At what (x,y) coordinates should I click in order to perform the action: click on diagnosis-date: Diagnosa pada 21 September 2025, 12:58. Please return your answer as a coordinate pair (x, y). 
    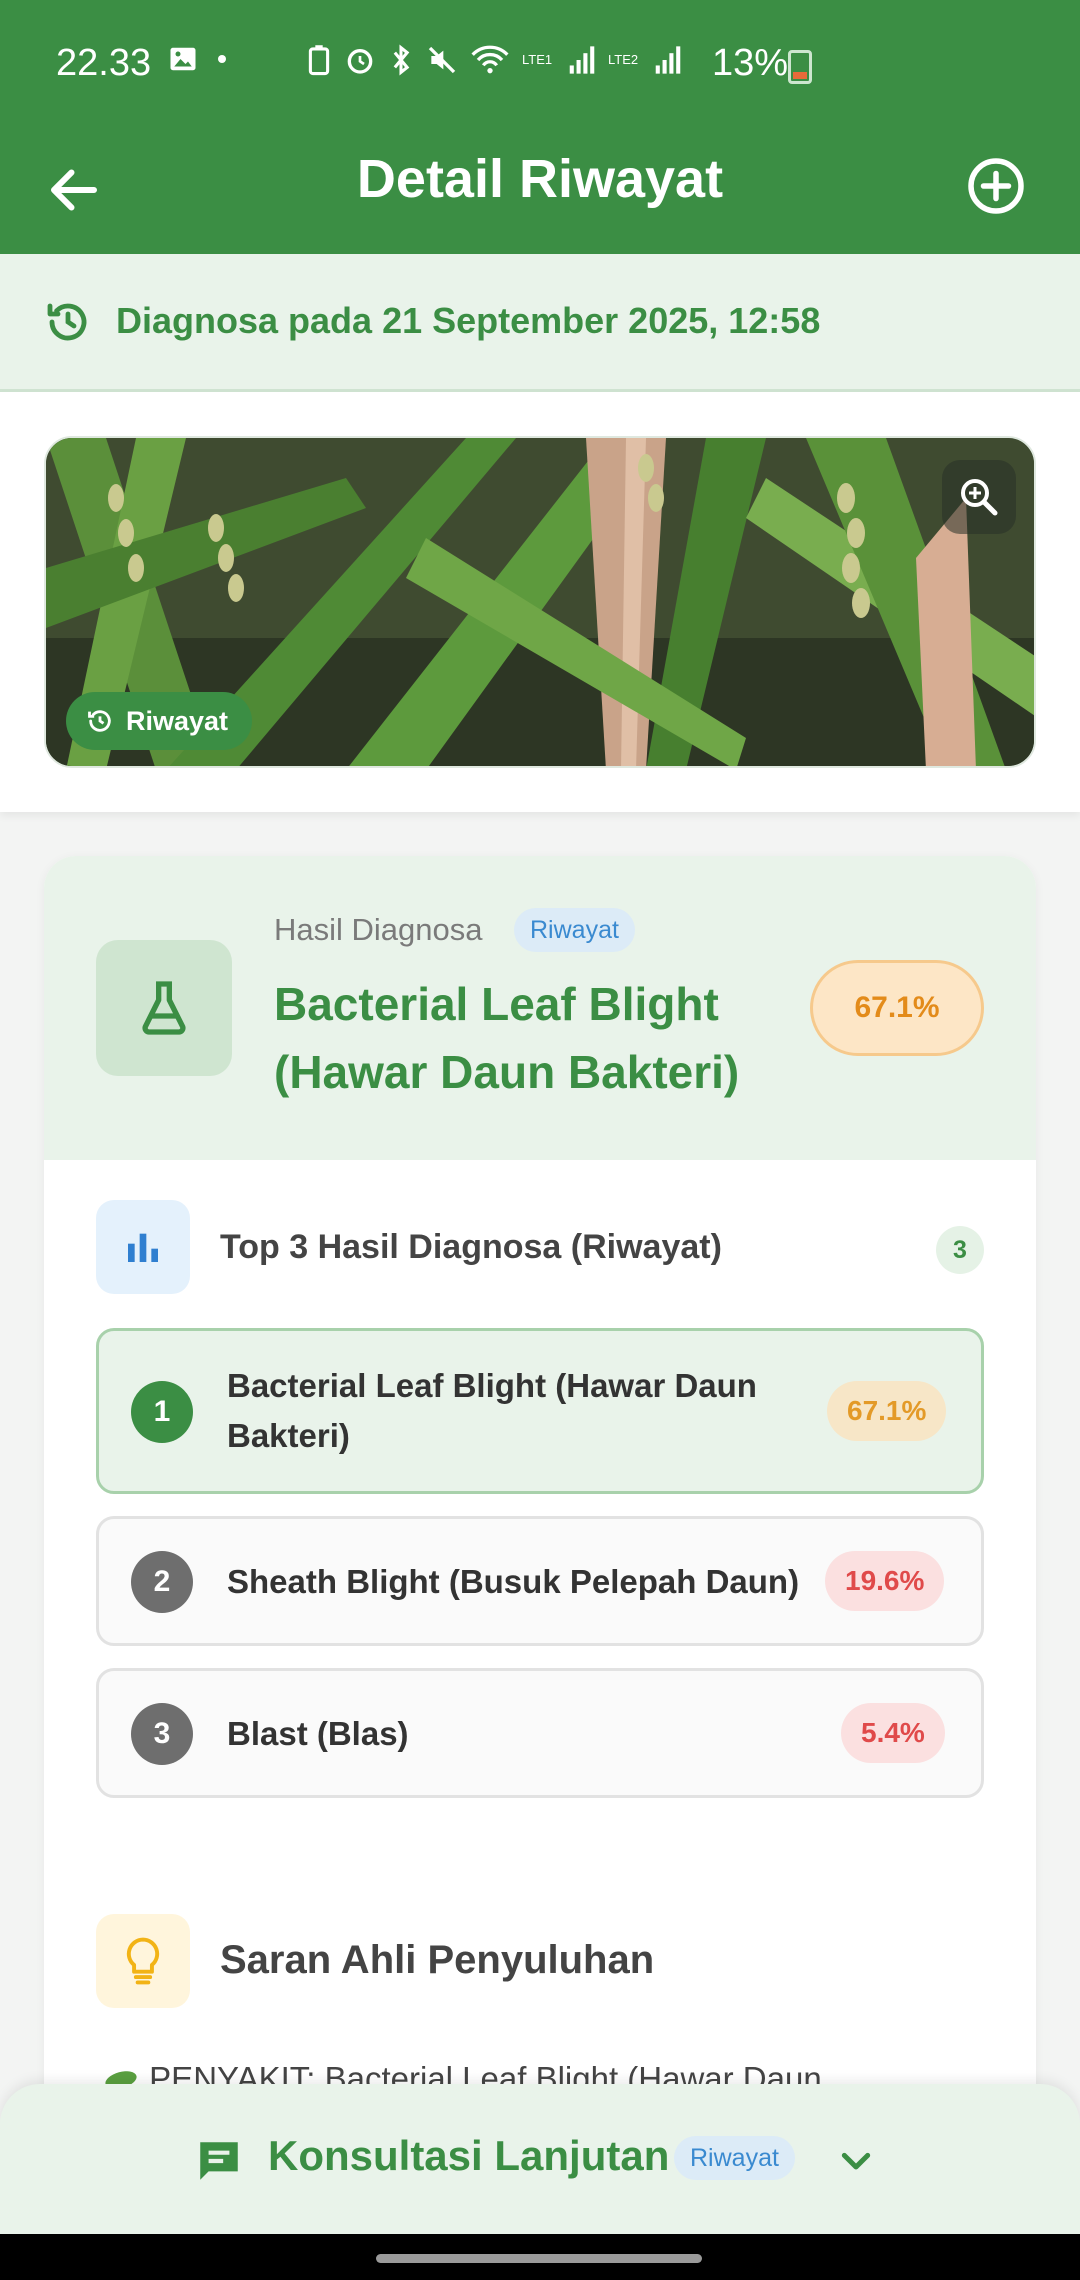
    Looking at the image, I should click on (468, 320).